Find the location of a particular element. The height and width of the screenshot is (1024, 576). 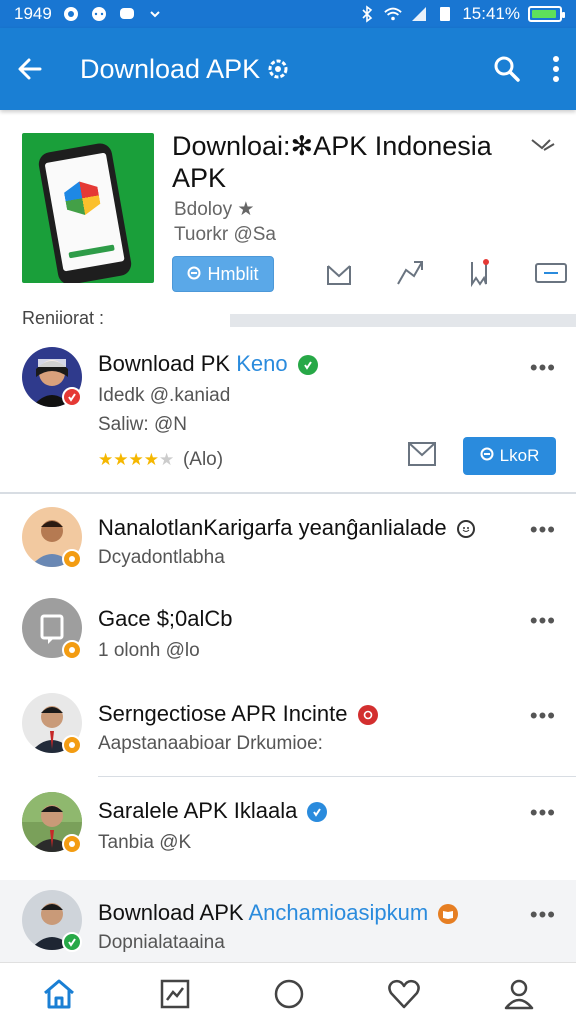

emoji-icon is located at coordinates (465, 529).